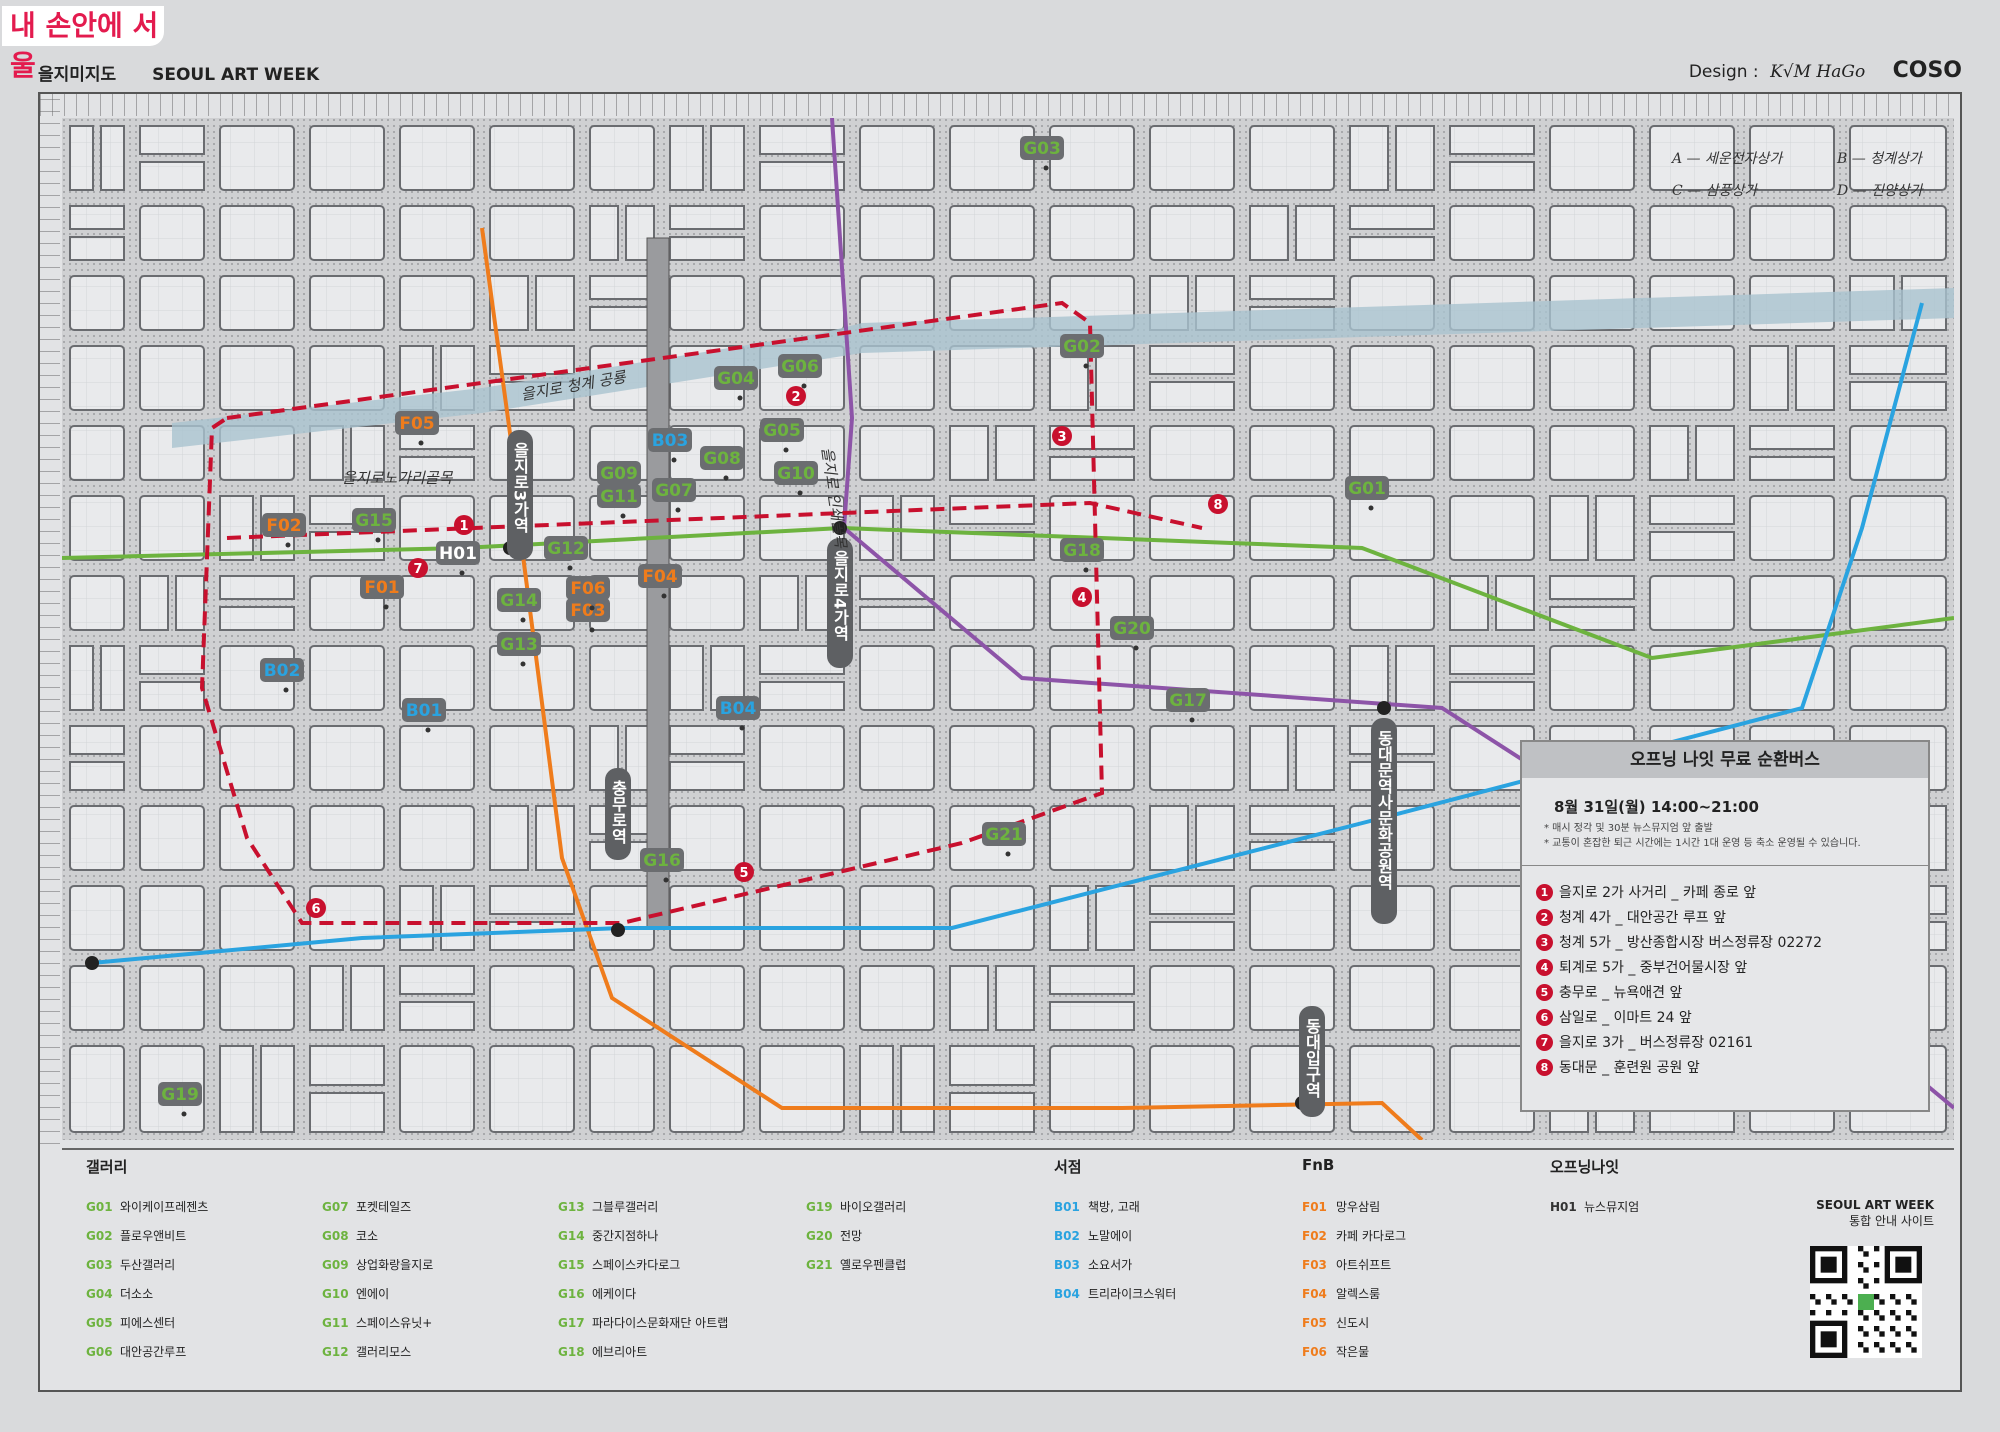 The width and height of the screenshot is (2000, 1432). I want to click on marker-code: G06, so click(800, 367).